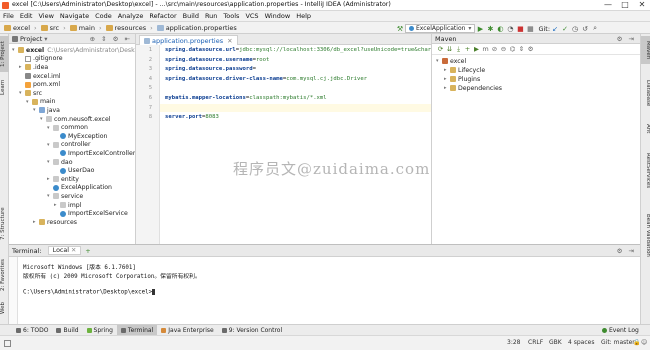 Image resolution: width=650 pixels, height=350 pixels. What do you see at coordinates (480, 29) in the screenshot?
I see `run-icon: ▶` at bounding box center [480, 29].